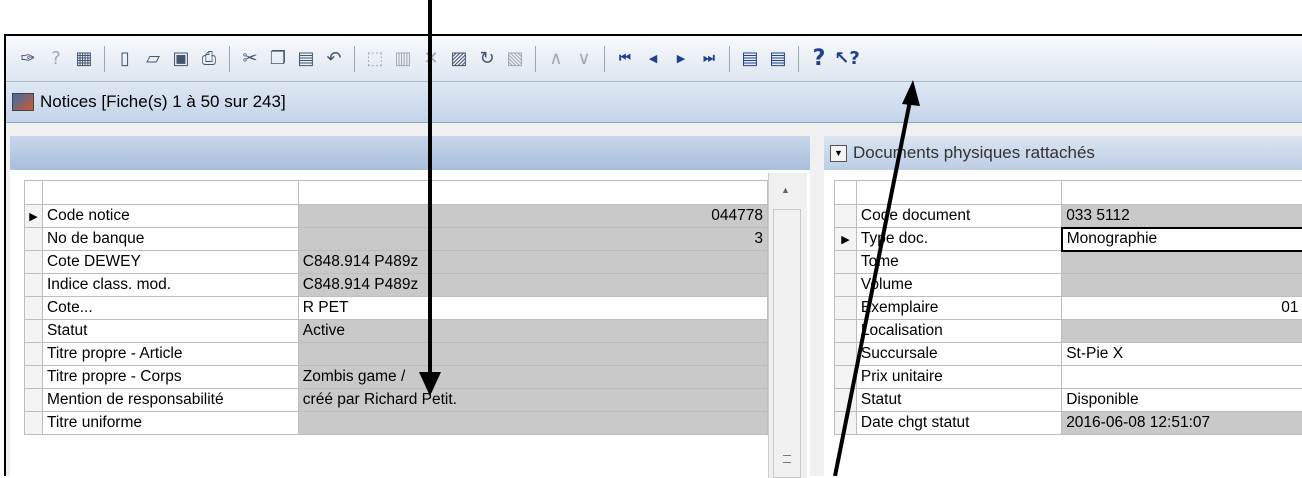 Image resolution: width=1302 pixels, height=478 pixels. I want to click on annotation-arrow-up-line, so click(873, 286).